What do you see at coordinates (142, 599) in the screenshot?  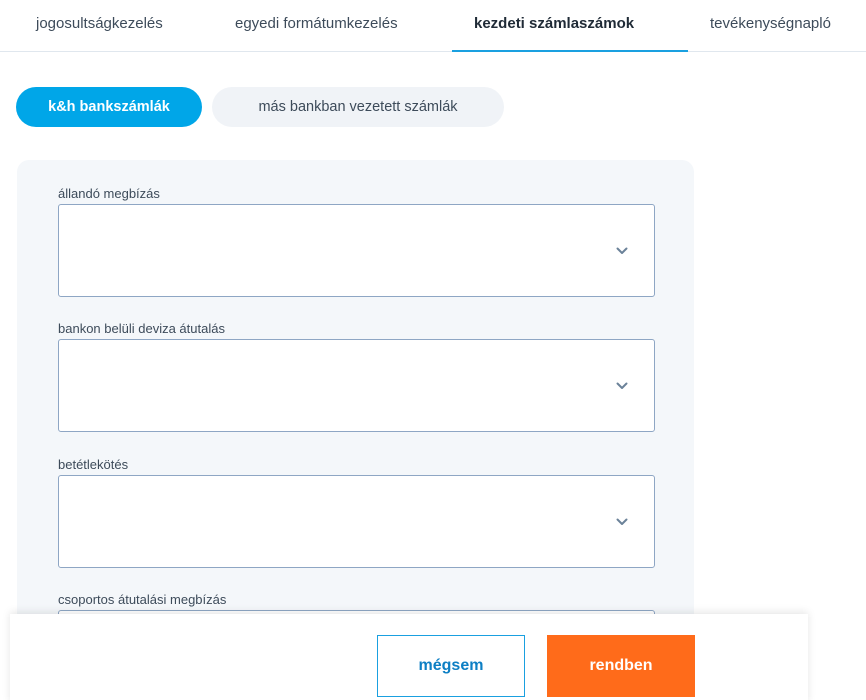 I see `field-label-csoportos-atutalasi-megbizas: csoportos átutalási megbízás` at bounding box center [142, 599].